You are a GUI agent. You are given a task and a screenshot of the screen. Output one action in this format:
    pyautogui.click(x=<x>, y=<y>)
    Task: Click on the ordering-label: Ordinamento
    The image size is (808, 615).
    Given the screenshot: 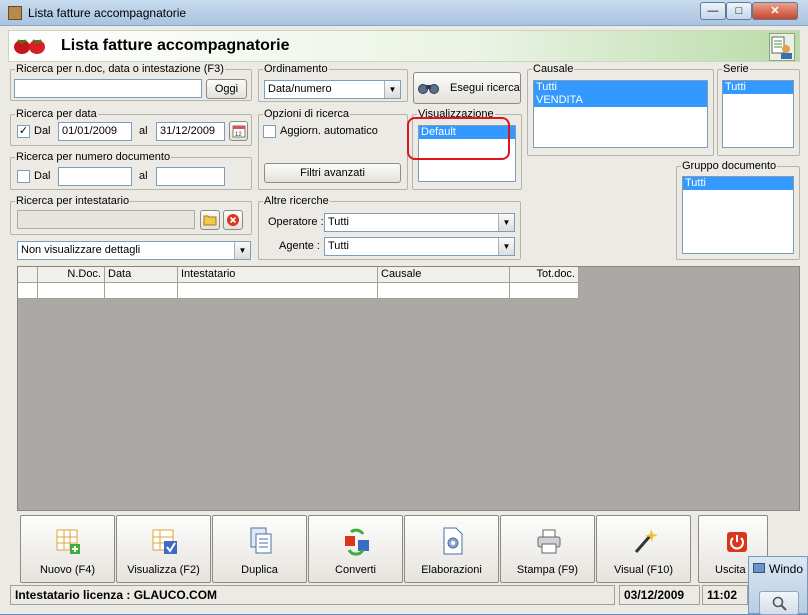 What is the action you would take?
    pyautogui.click(x=296, y=69)
    